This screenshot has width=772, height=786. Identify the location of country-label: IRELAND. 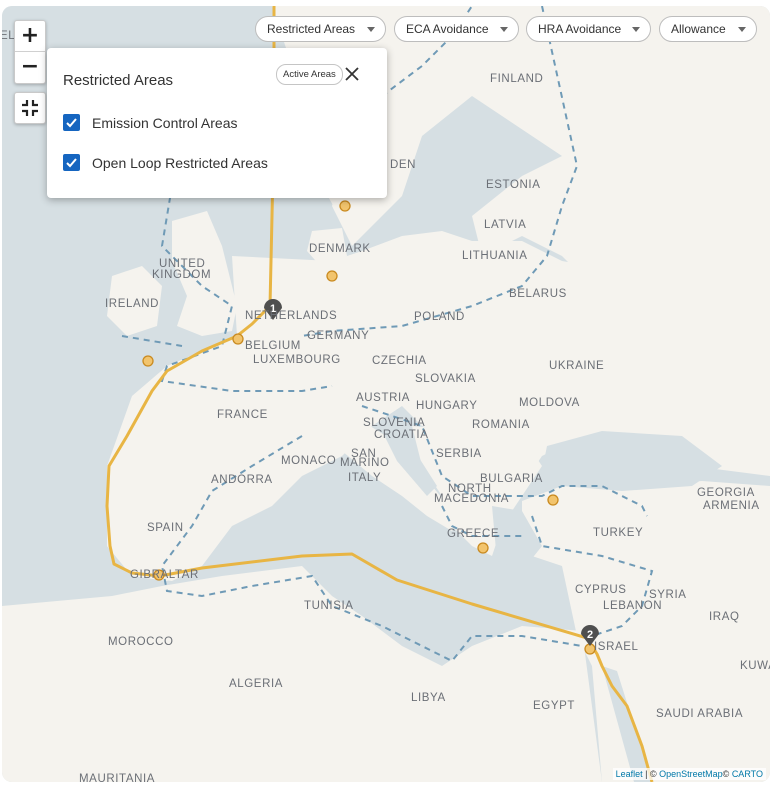
(132, 304).